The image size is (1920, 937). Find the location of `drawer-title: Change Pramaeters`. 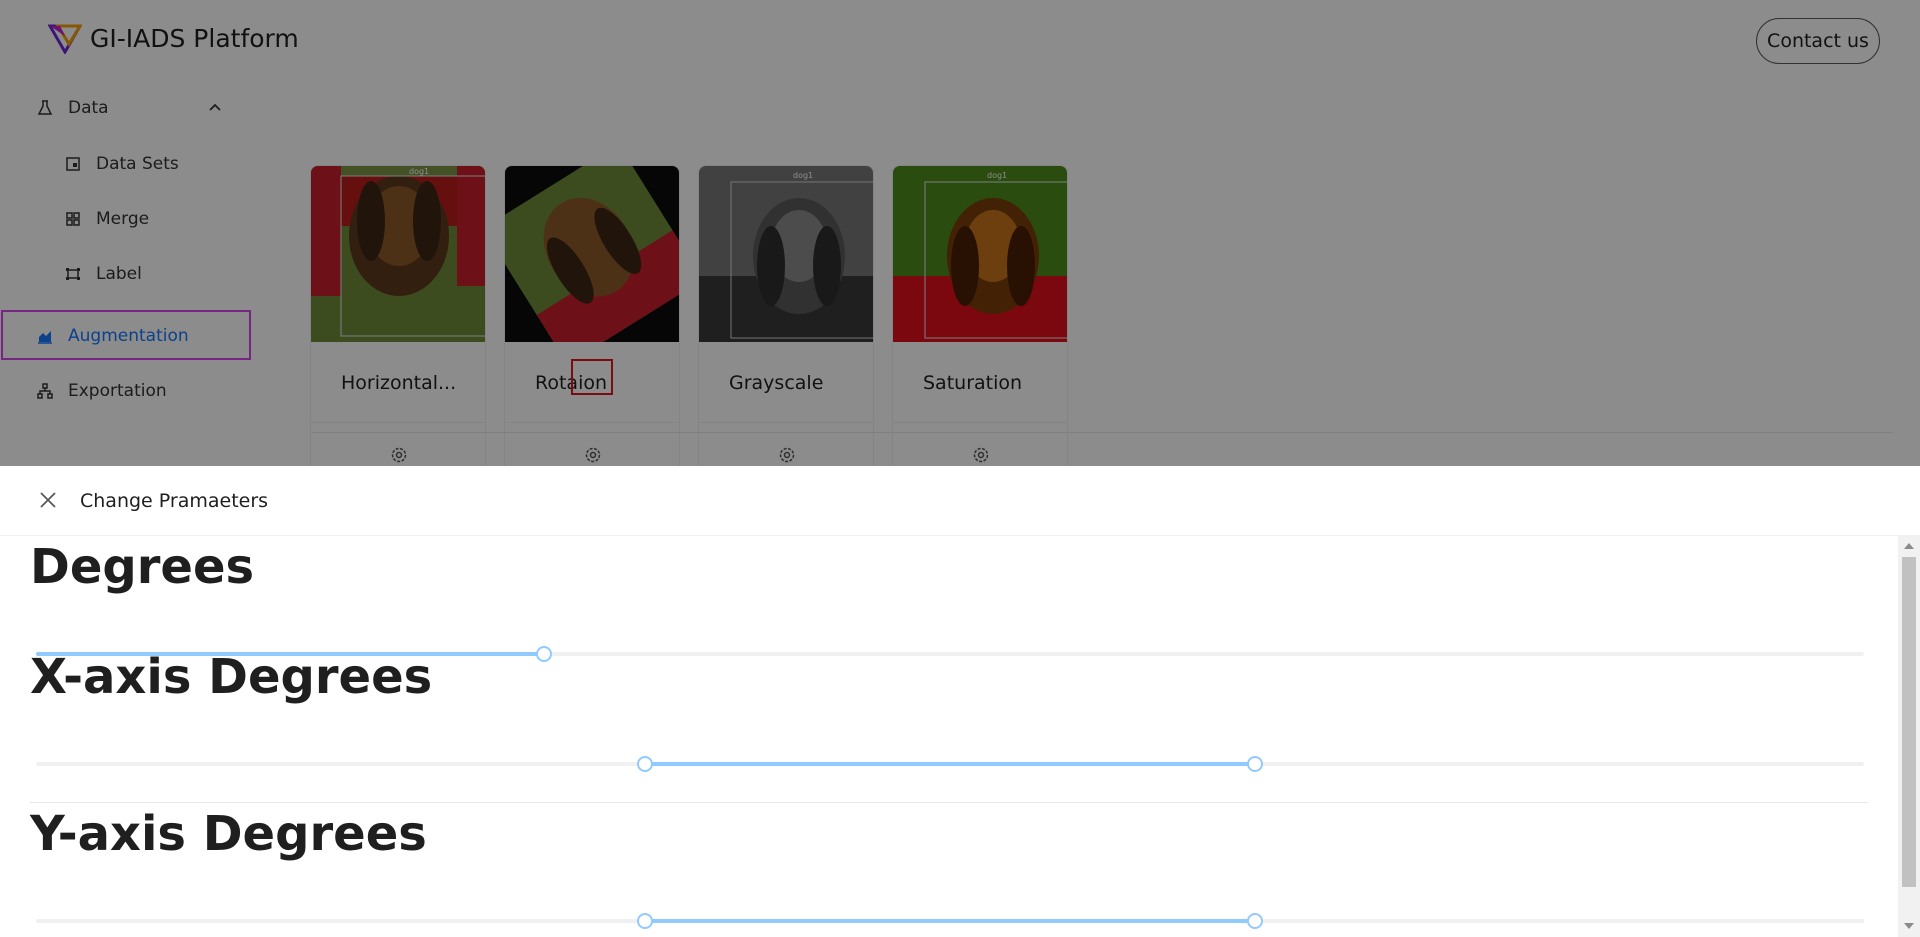

drawer-title: Change Pramaeters is located at coordinates (174, 501).